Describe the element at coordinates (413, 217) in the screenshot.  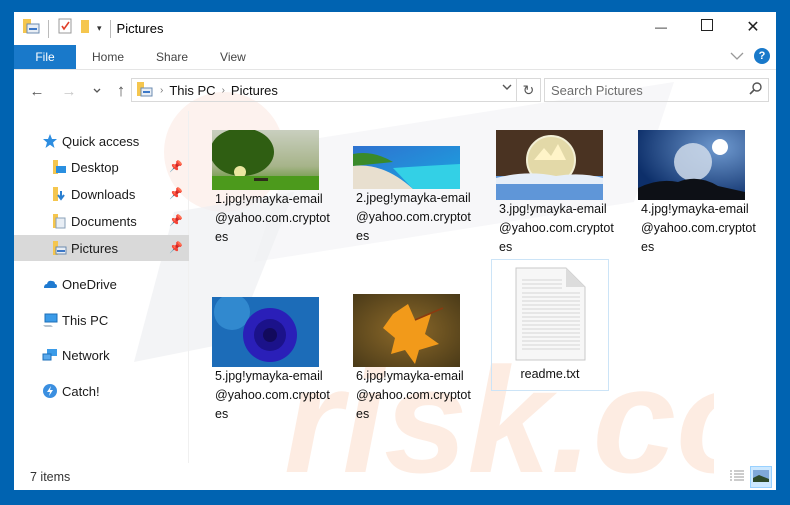
I see `file-name: 2.jpeg!ymayka-email@yahoo.com.cryptotes` at that location.